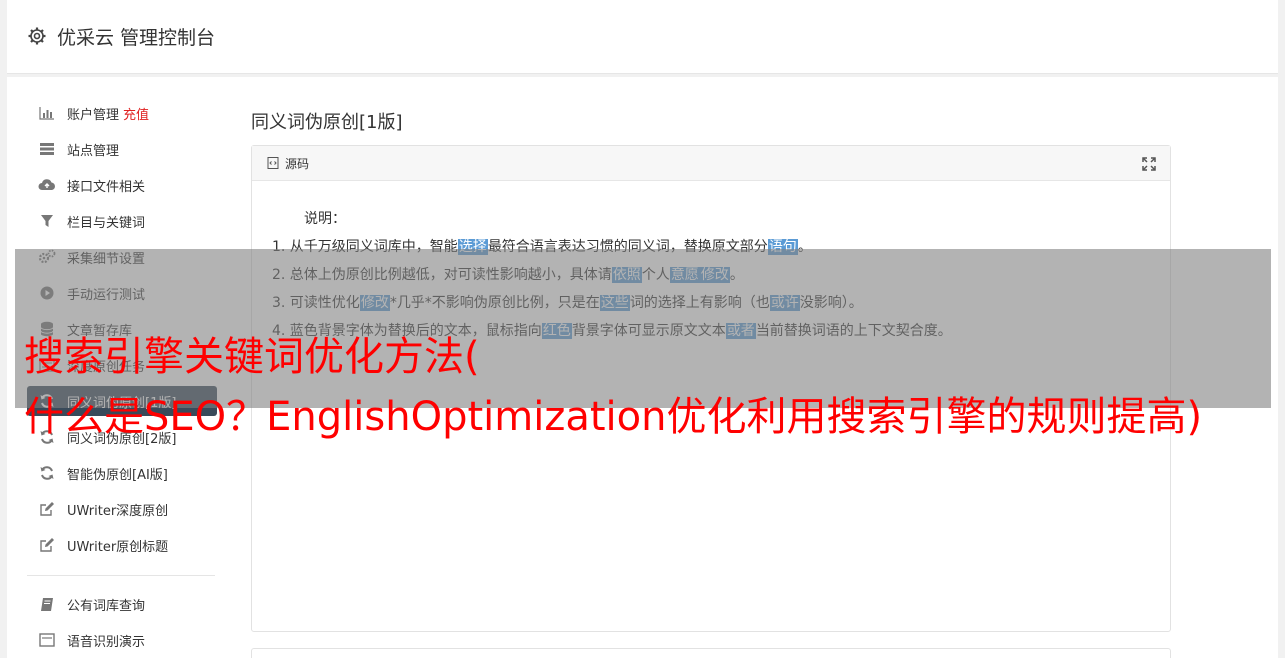 This screenshot has width=1285, height=658. I want to click on sidebar-item-items-10: 智能伪原创[AI版], so click(122, 473).